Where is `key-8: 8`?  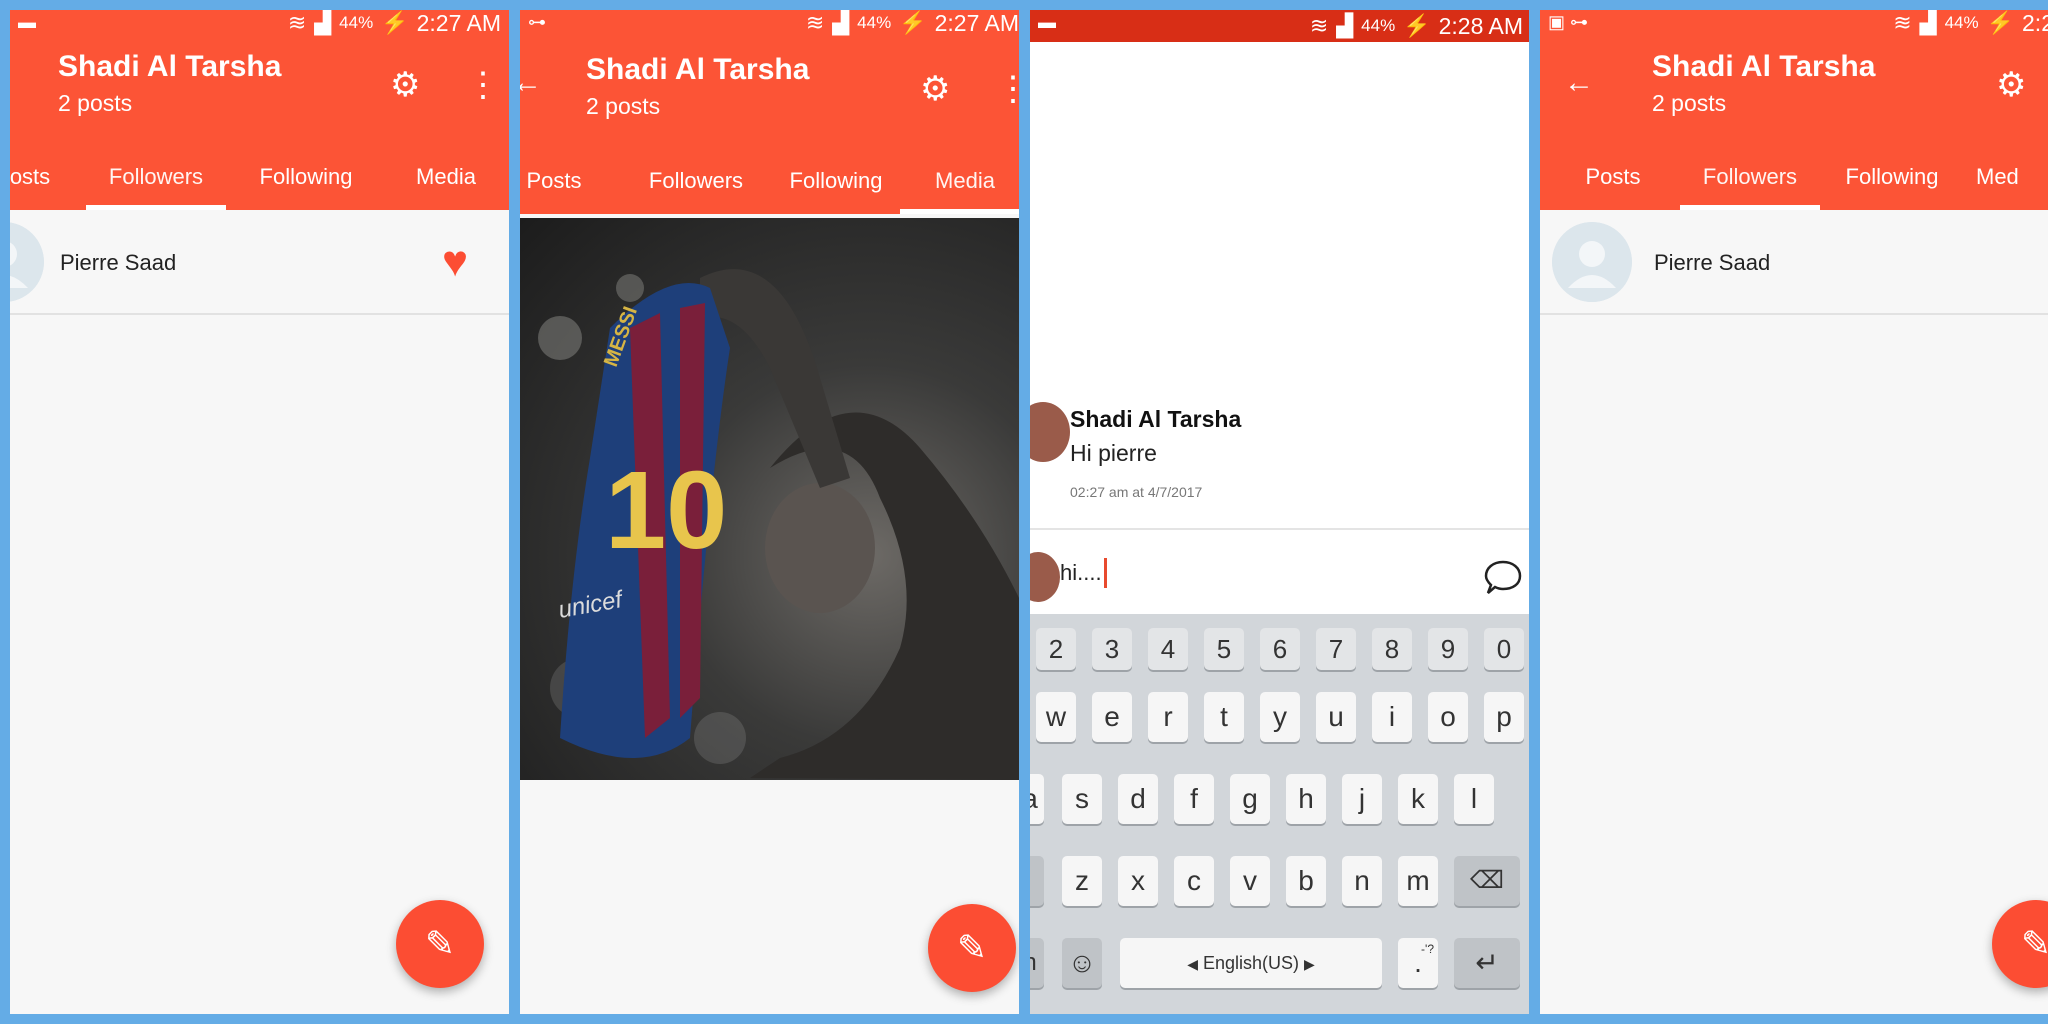 key-8: 8 is located at coordinates (1392, 649).